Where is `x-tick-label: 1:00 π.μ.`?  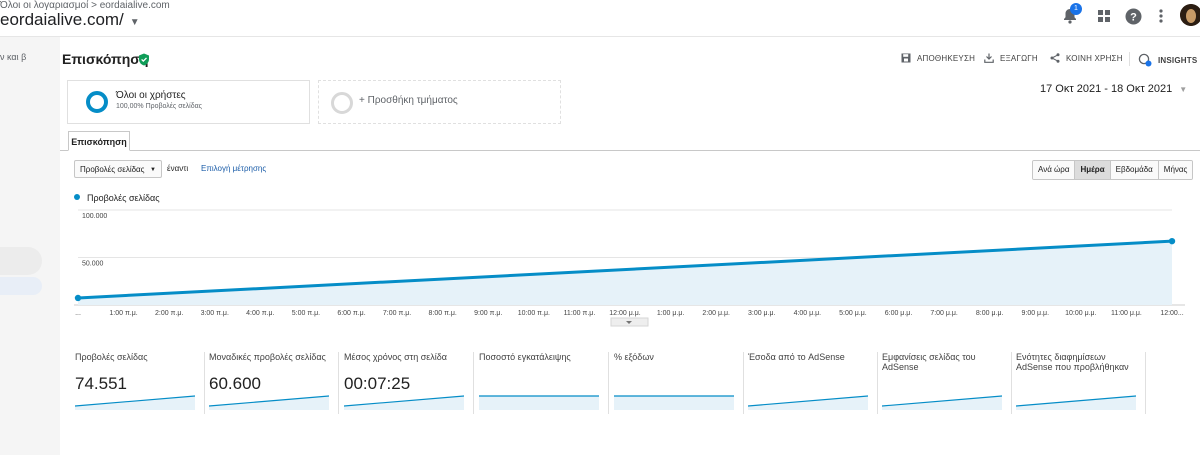 x-tick-label: 1:00 π.μ. is located at coordinates (123, 313).